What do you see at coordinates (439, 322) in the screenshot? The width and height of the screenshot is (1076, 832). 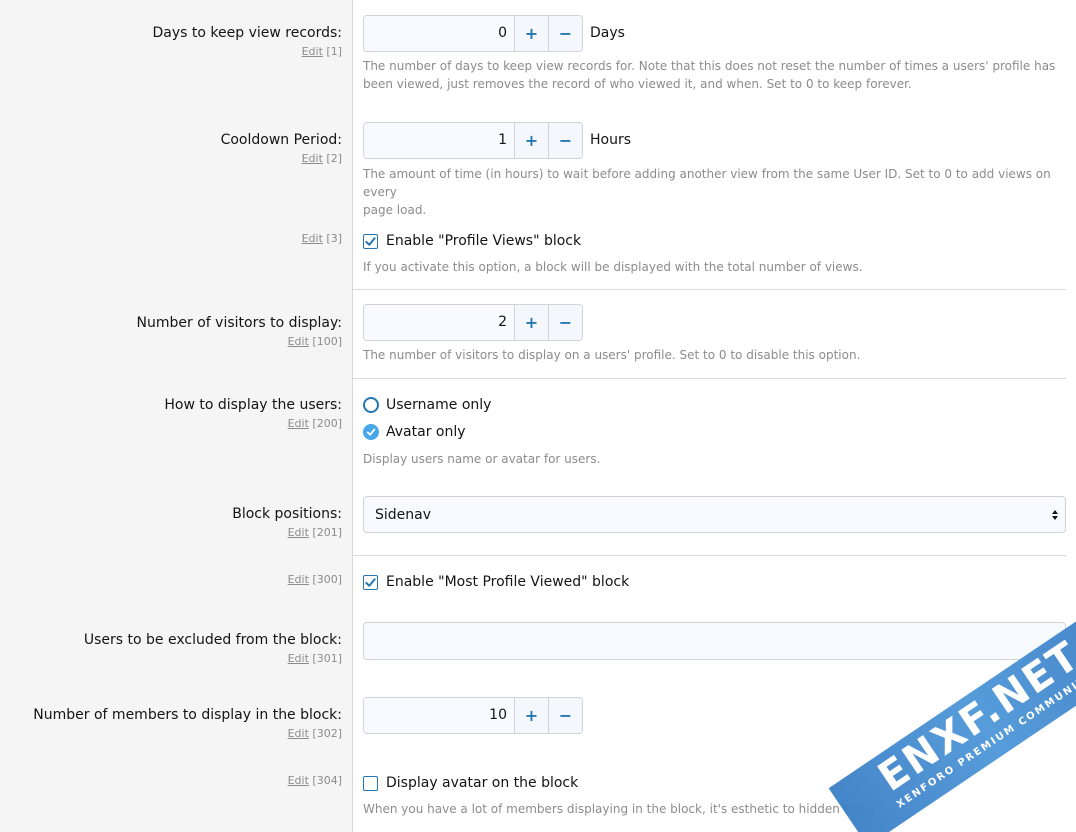 I see `visitors-count-input: 2` at bounding box center [439, 322].